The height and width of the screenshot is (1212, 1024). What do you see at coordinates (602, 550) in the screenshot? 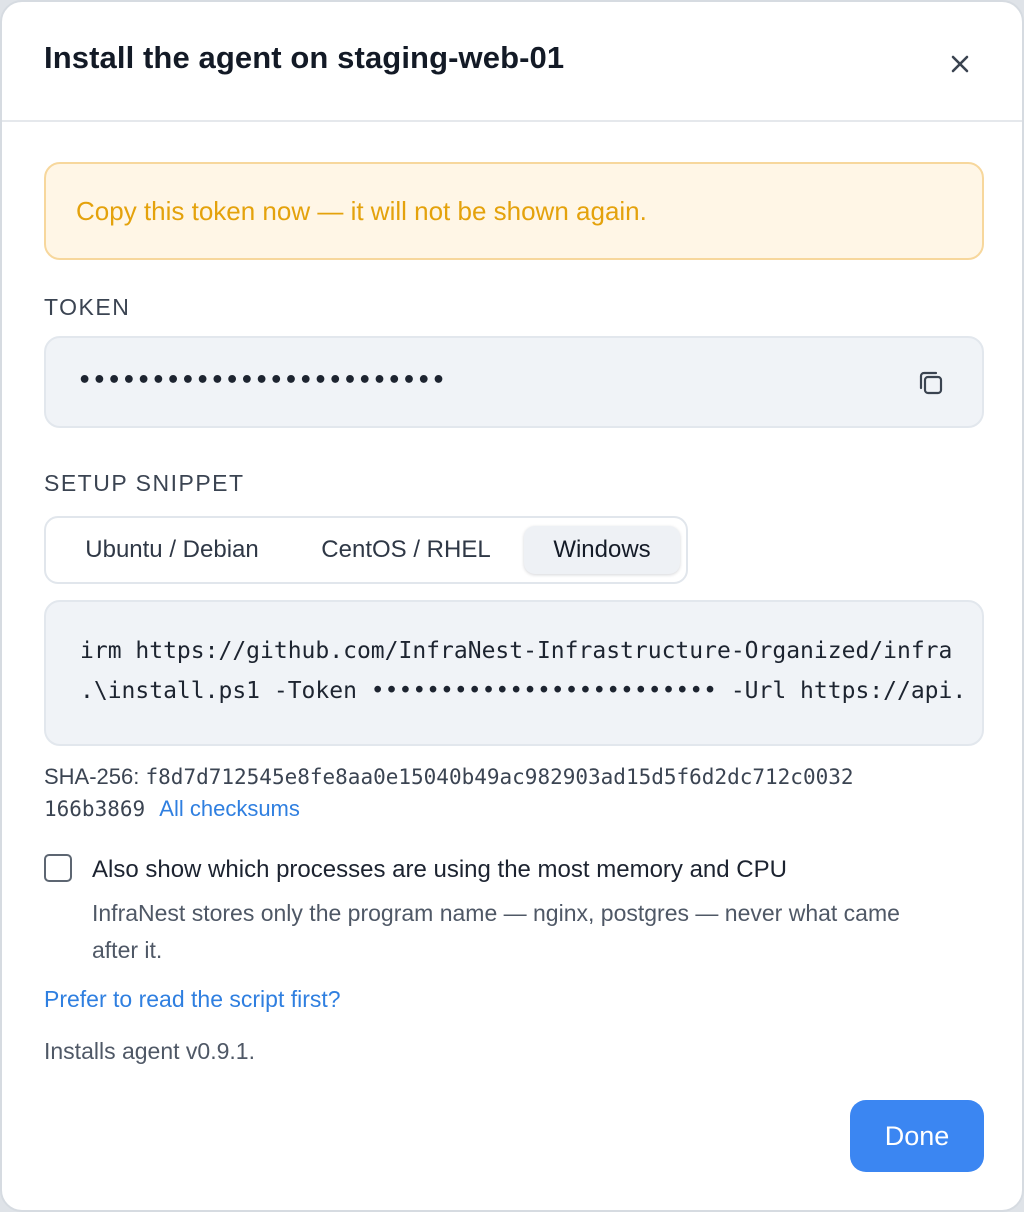
I see `tab-windows: Windows` at bounding box center [602, 550].